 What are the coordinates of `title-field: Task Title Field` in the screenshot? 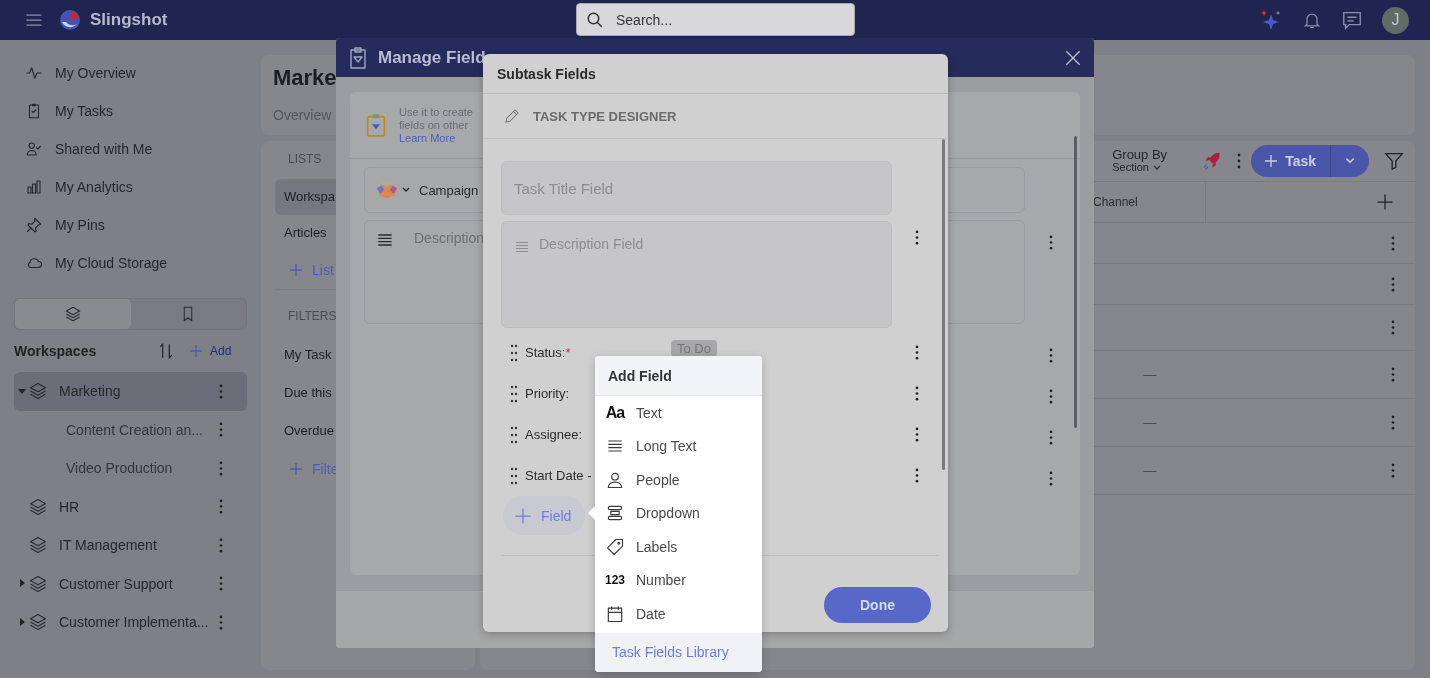 It's located at (696, 188).